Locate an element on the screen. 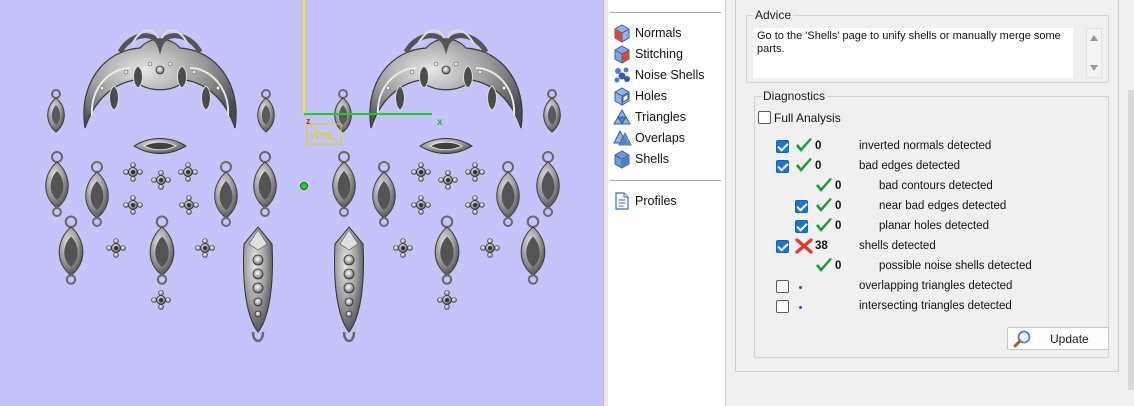  nav-item-label: Holes is located at coordinates (651, 96).